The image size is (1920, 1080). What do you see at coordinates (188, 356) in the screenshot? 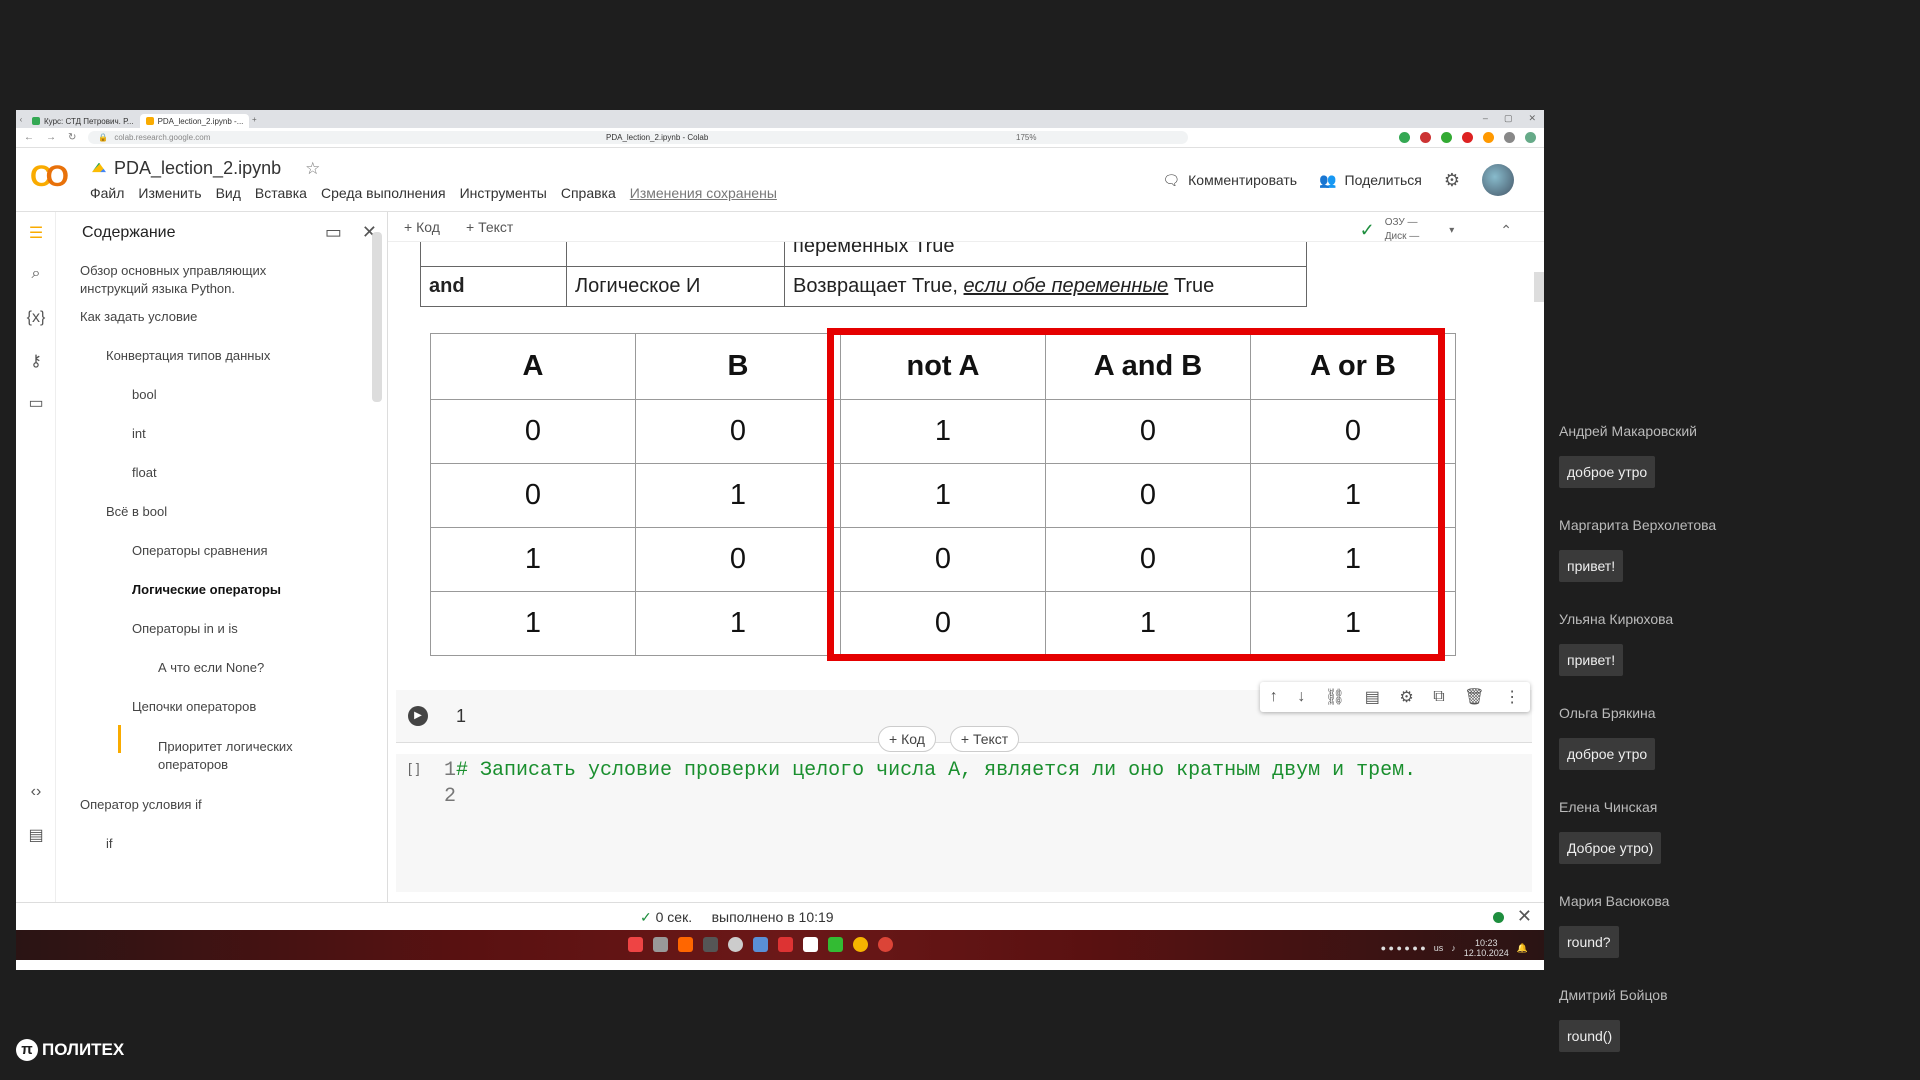
I see `toc-item: Конвертация типов данных` at bounding box center [188, 356].